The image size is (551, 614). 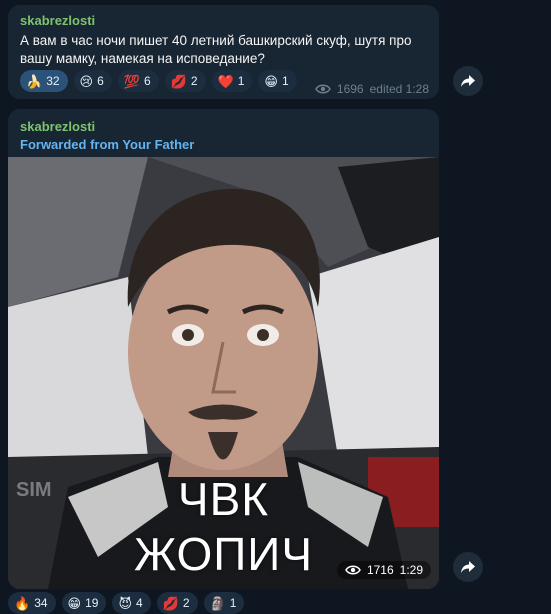 I want to click on reaction-count: 32, so click(x=53, y=81).